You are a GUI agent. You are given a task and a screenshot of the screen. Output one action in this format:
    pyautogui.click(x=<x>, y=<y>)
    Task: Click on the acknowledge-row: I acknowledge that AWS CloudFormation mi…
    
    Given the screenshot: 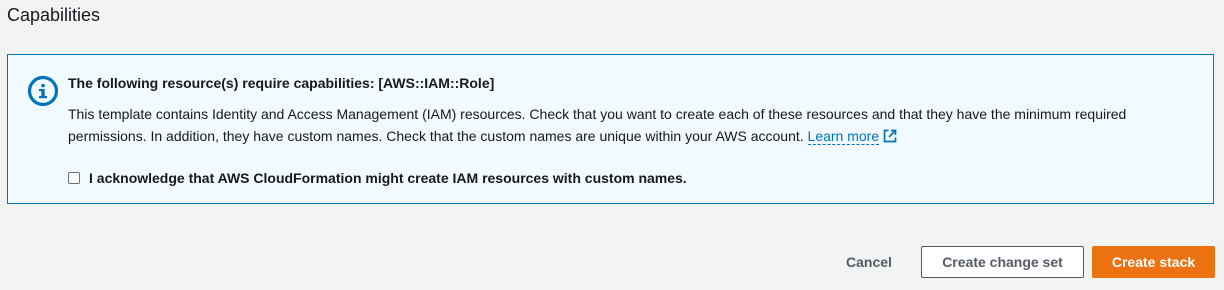 What is the action you would take?
    pyautogui.click(x=377, y=178)
    